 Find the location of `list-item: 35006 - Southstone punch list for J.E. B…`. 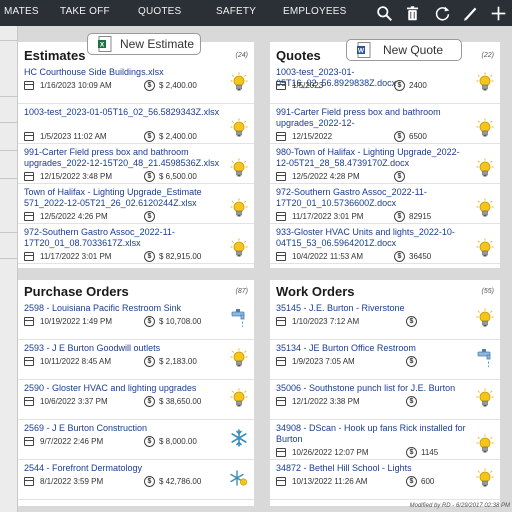

list-item: 35006 - Southstone punch list for J.E. B… is located at coordinates (385, 400).